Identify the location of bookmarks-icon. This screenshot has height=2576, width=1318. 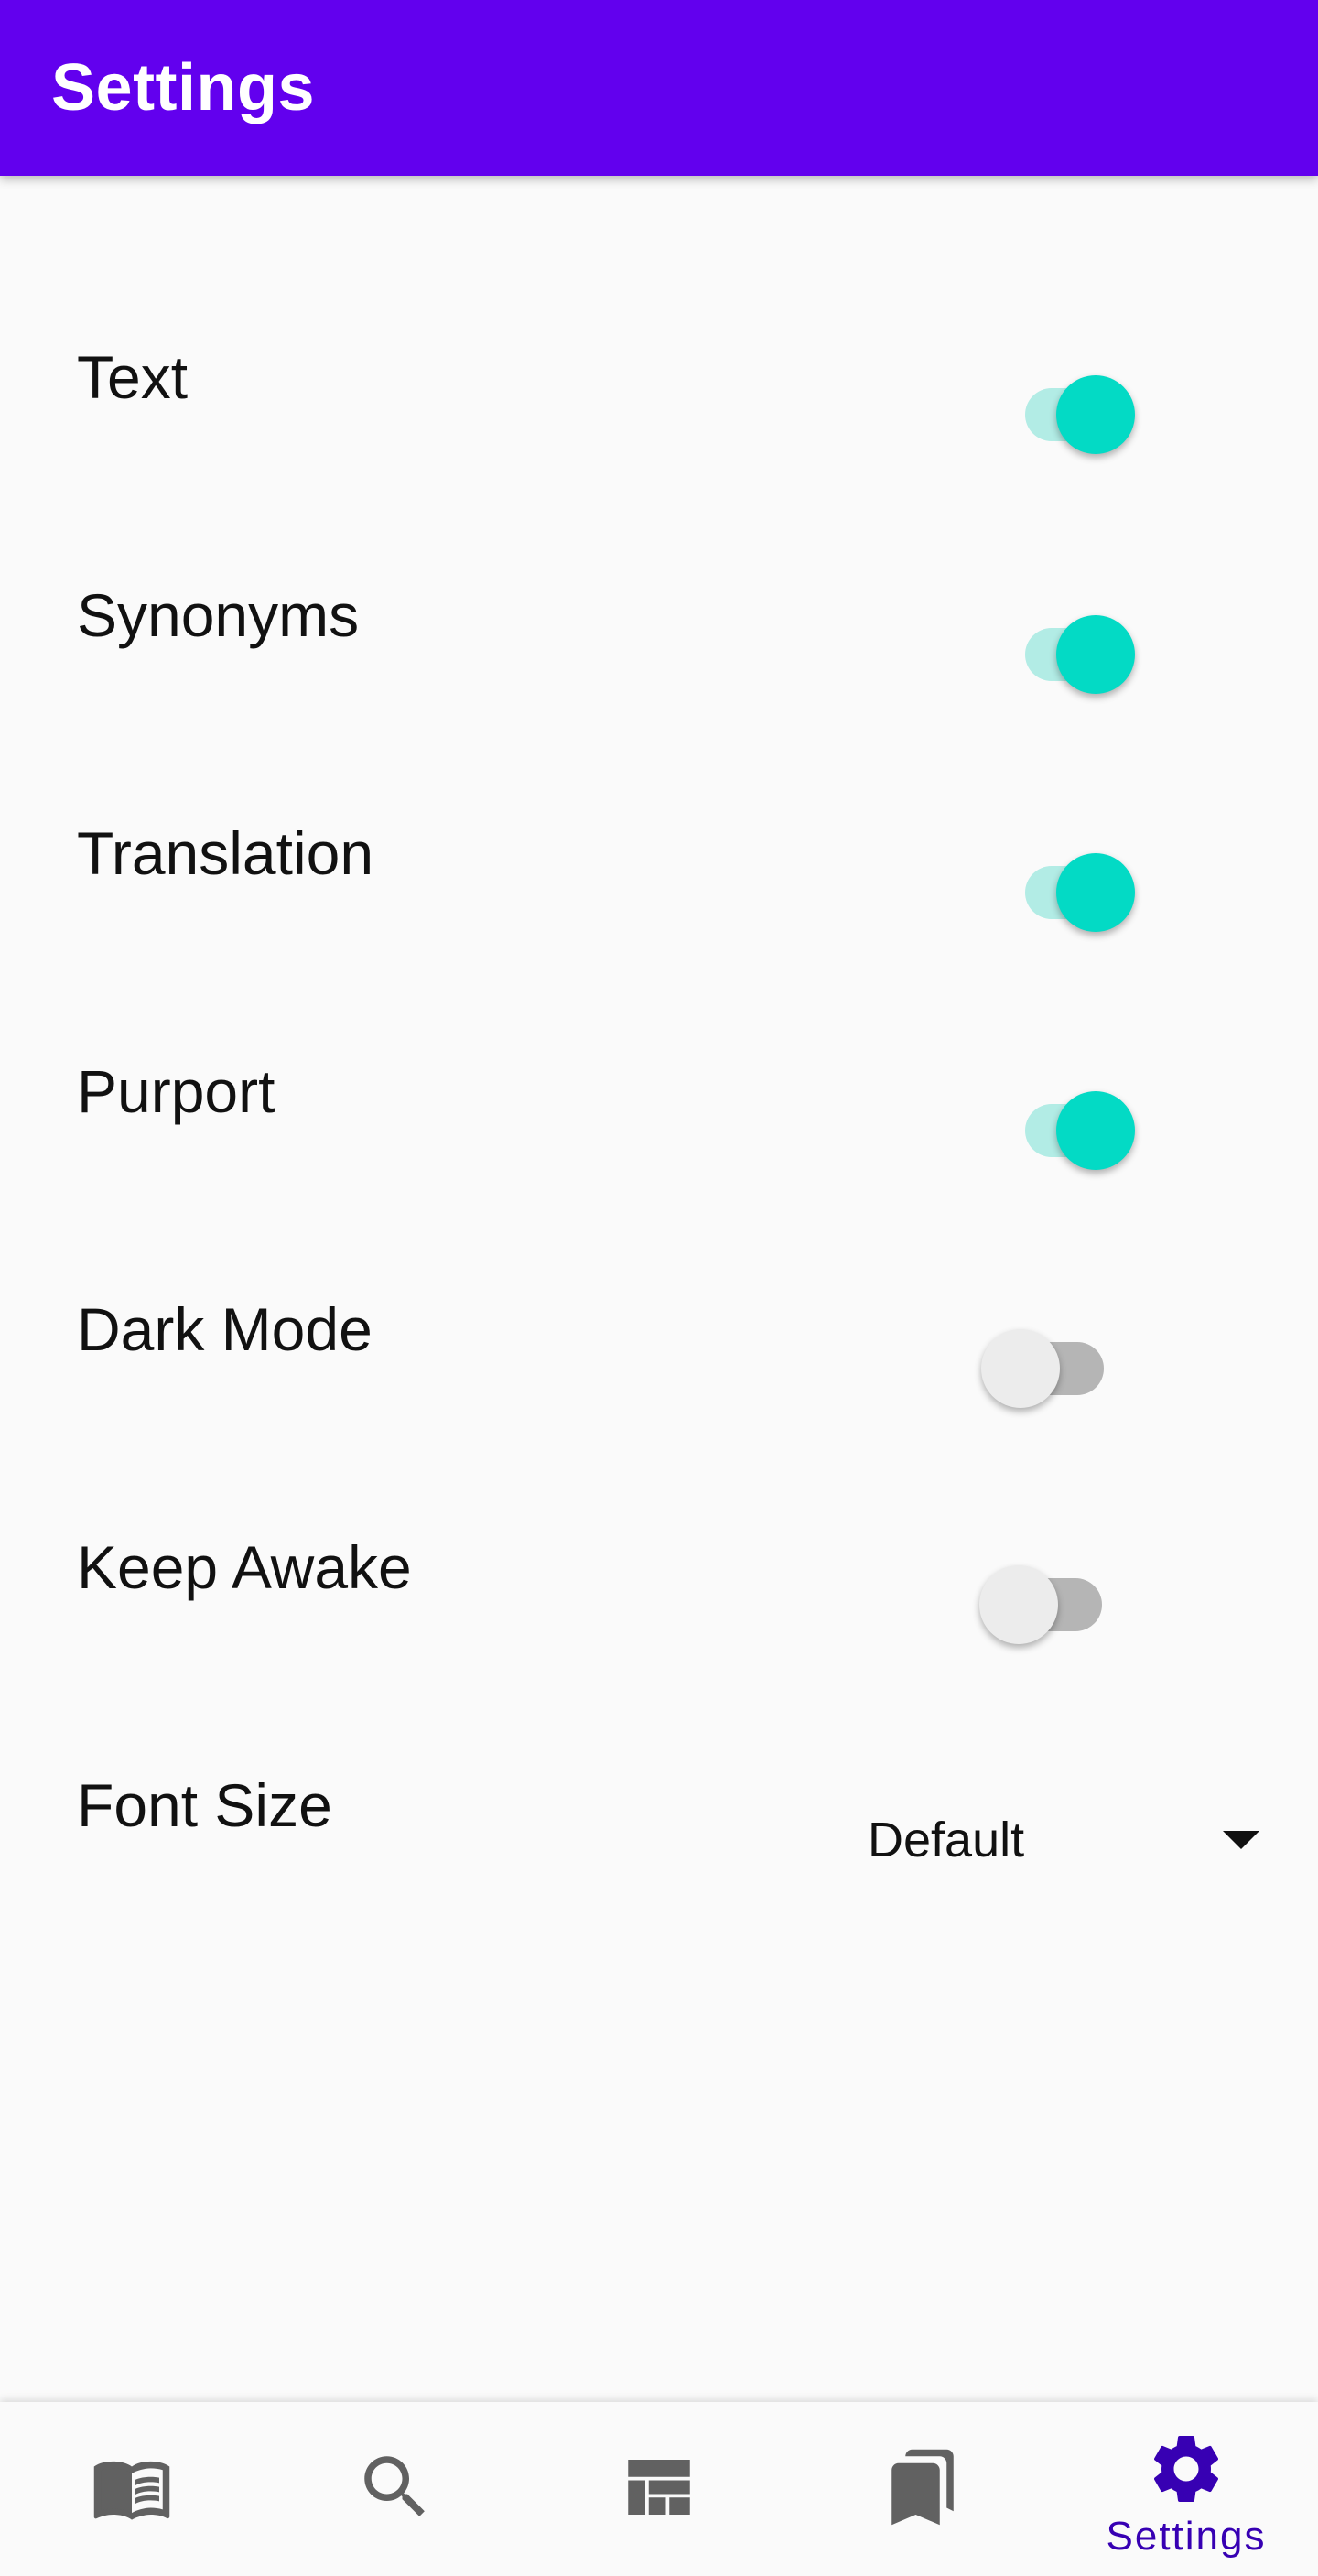
(922, 2488).